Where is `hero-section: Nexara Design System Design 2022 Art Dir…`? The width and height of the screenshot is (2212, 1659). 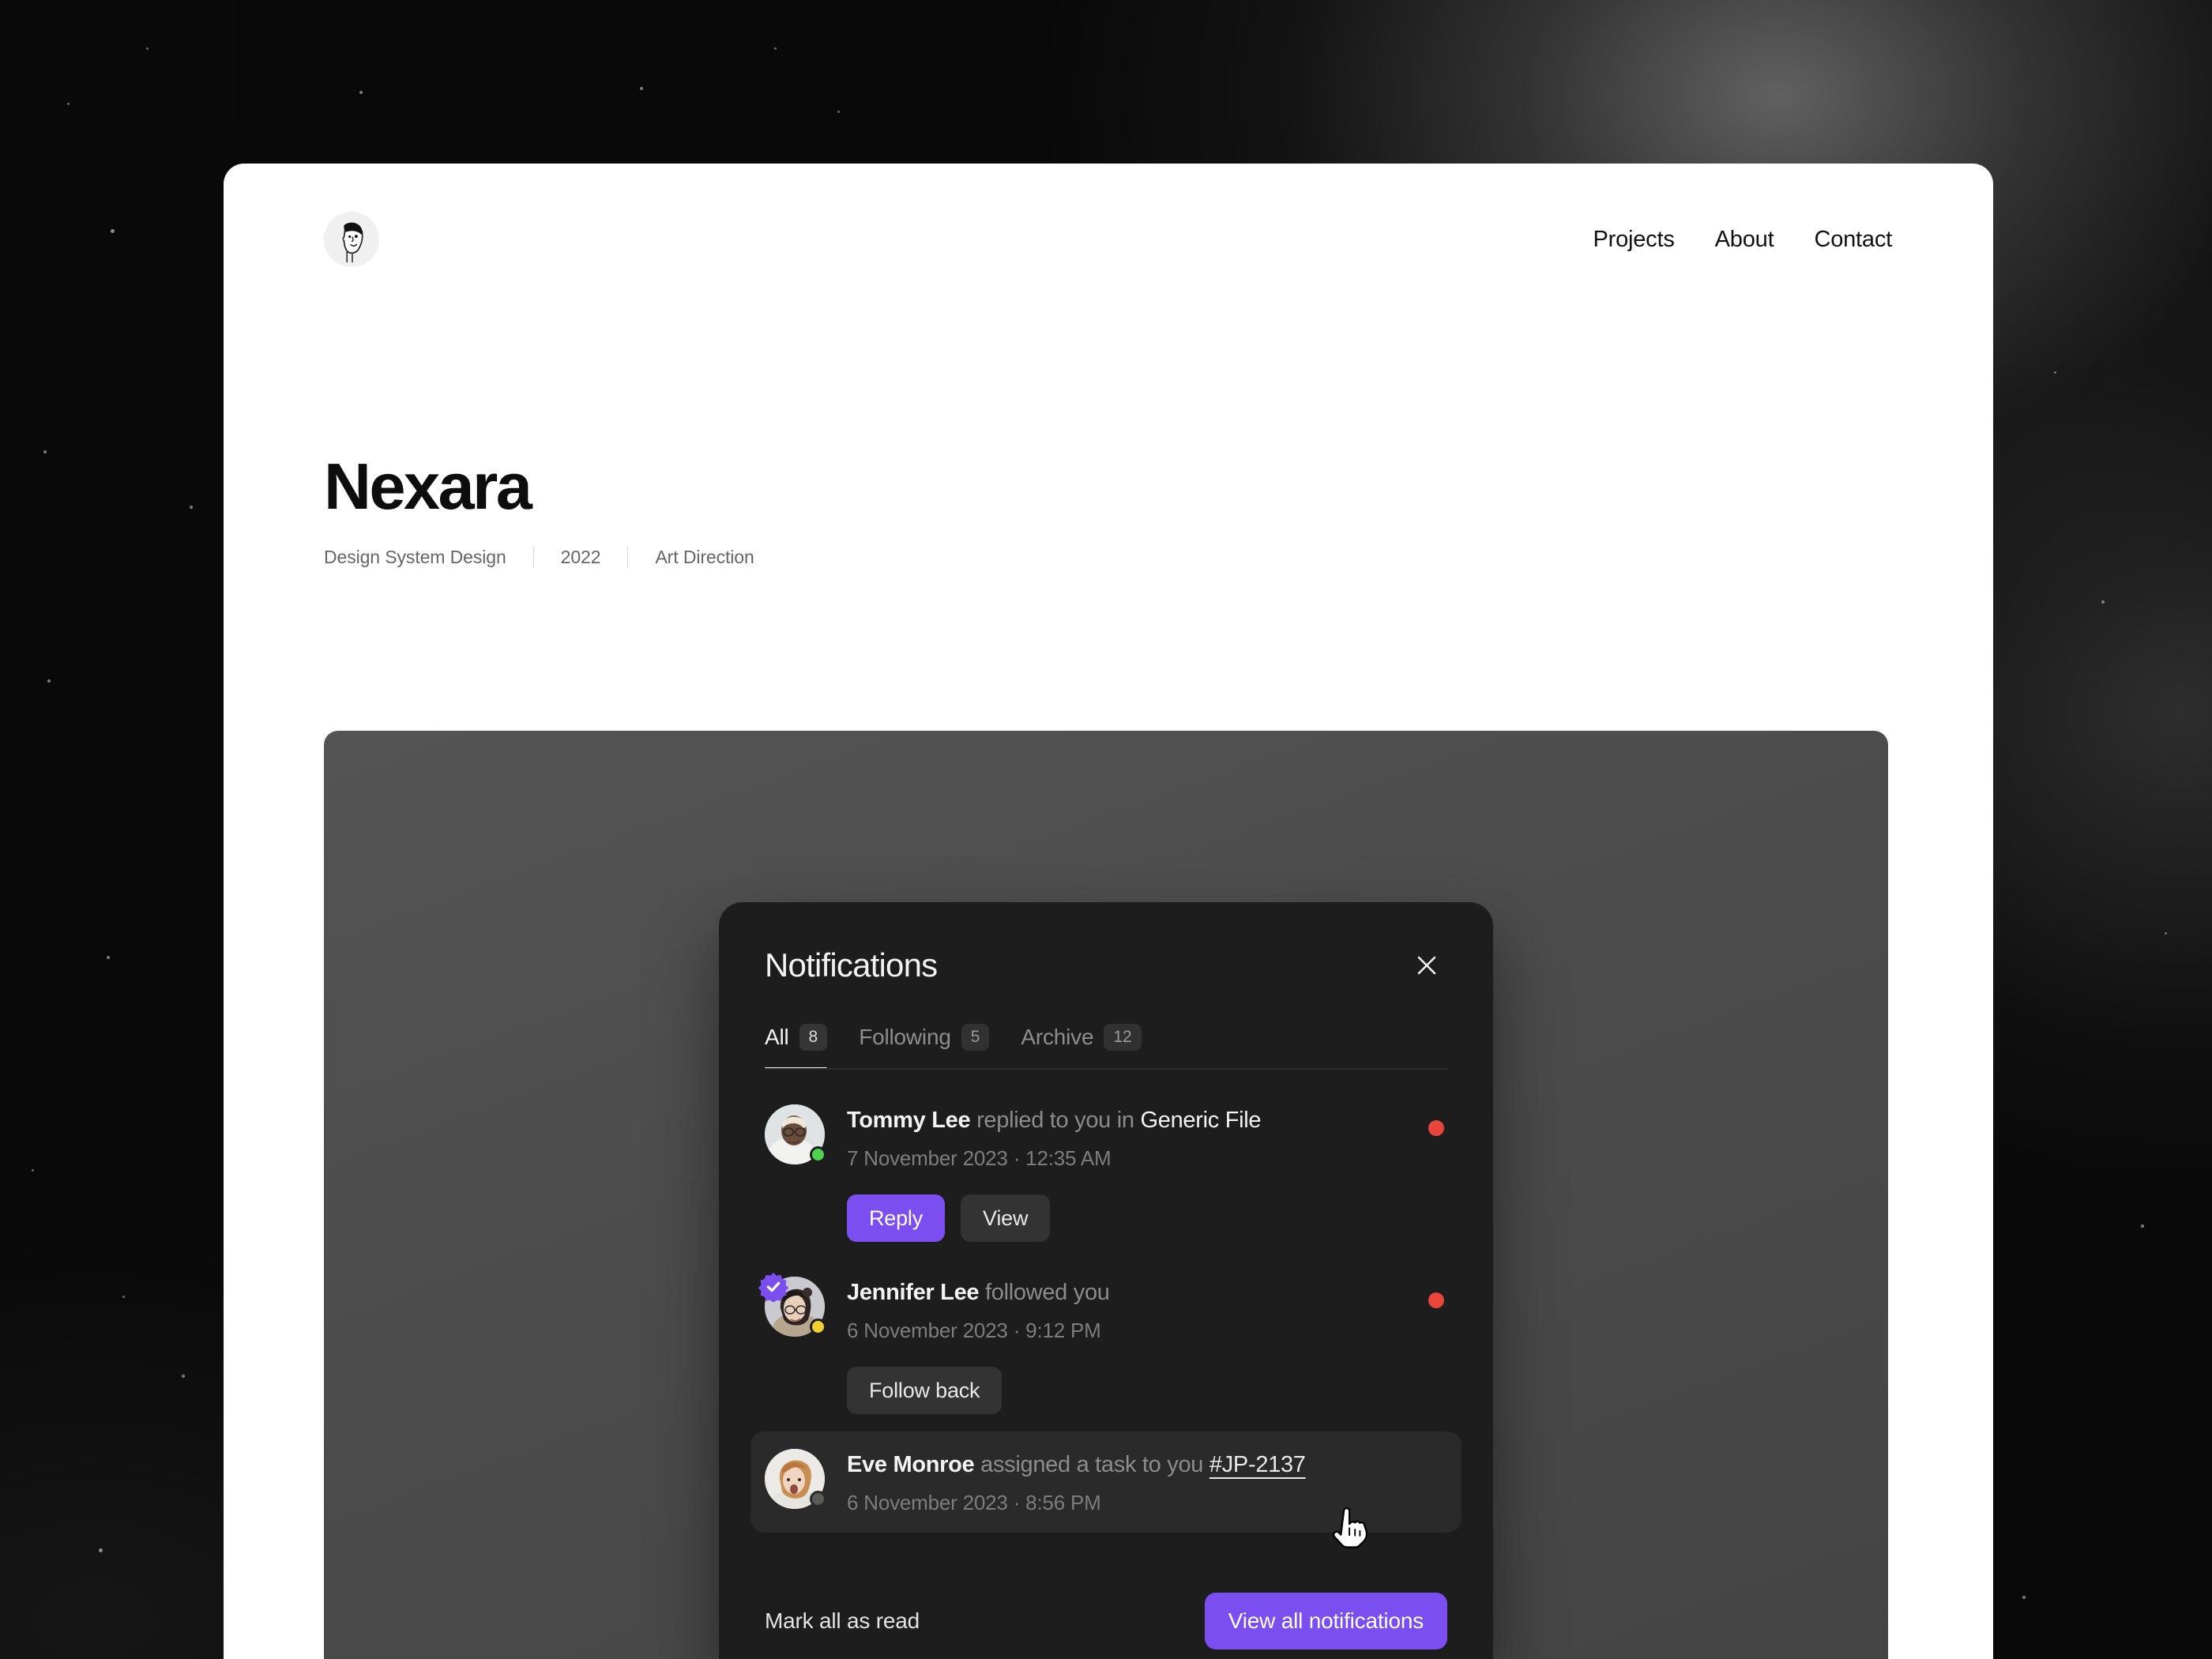 hero-section: Nexara Design System Design 2022 Art Dir… is located at coordinates (956, 509).